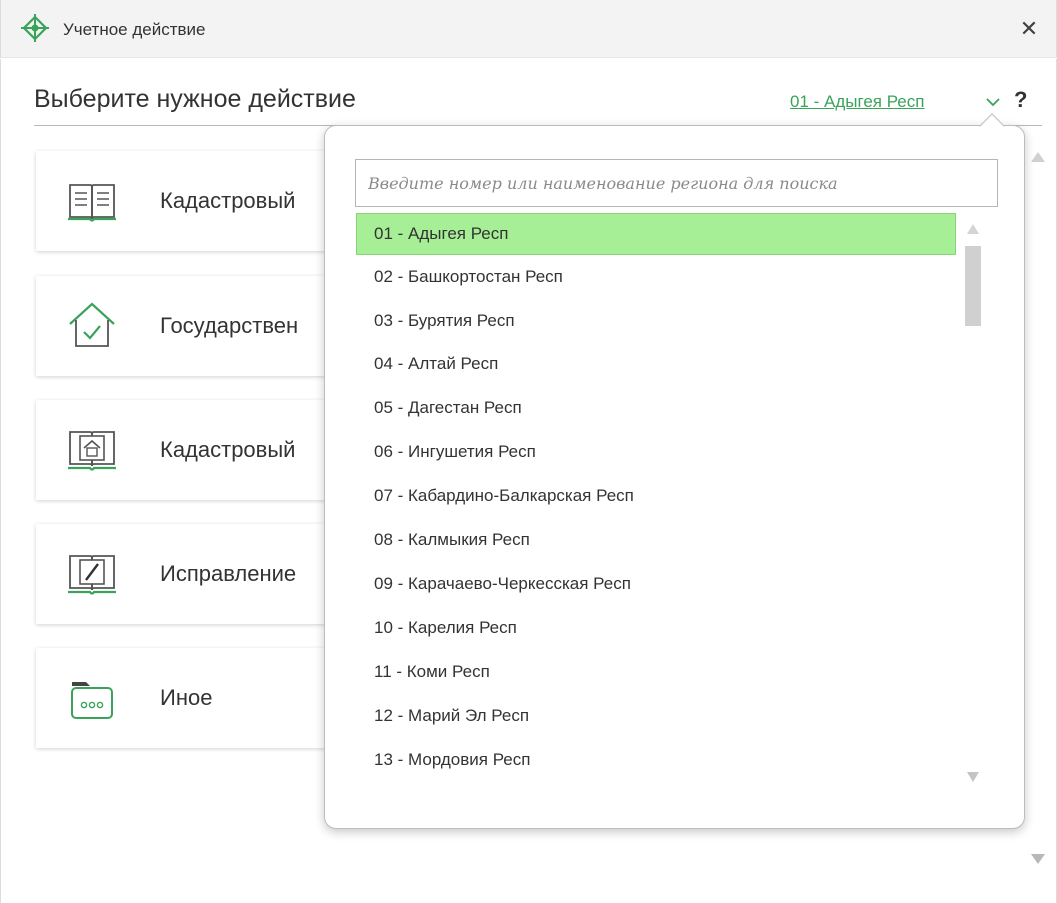 This screenshot has height=903, width=1057. What do you see at coordinates (92, 700) in the screenshot?
I see `folder-dots-icon` at bounding box center [92, 700].